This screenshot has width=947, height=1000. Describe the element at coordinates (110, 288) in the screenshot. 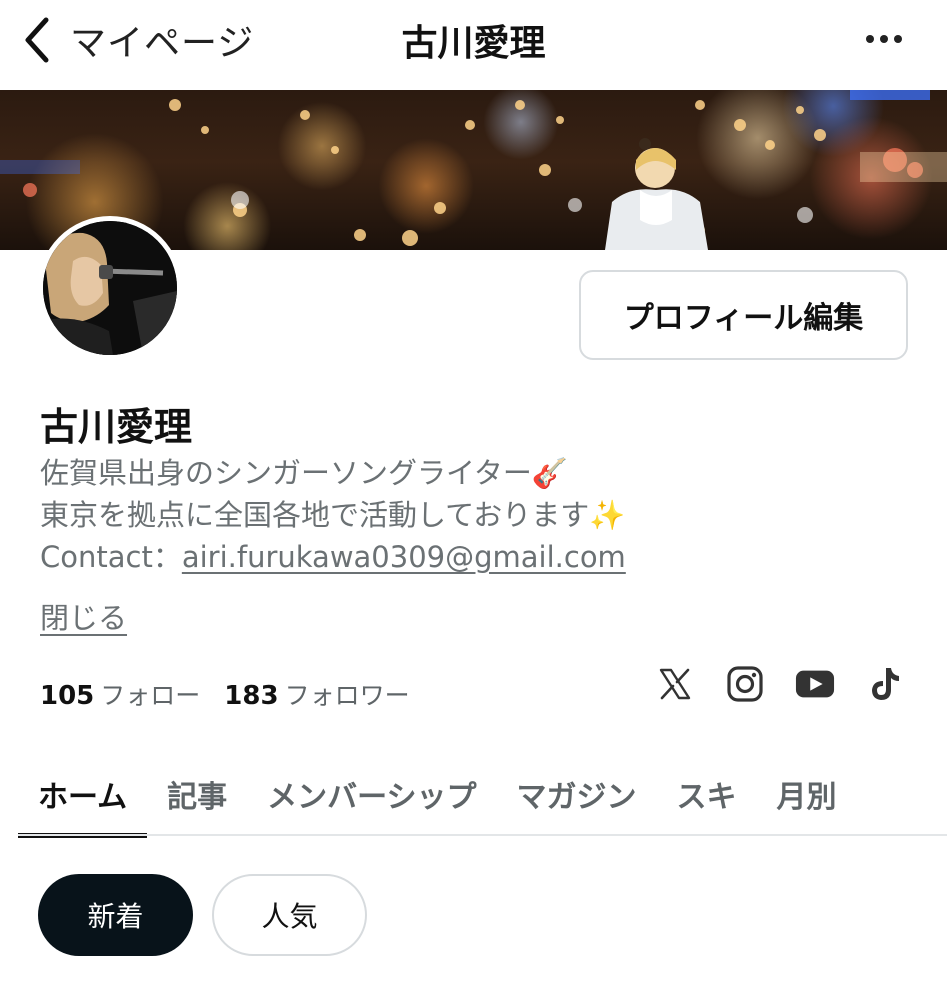

I see `avatar` at that location.